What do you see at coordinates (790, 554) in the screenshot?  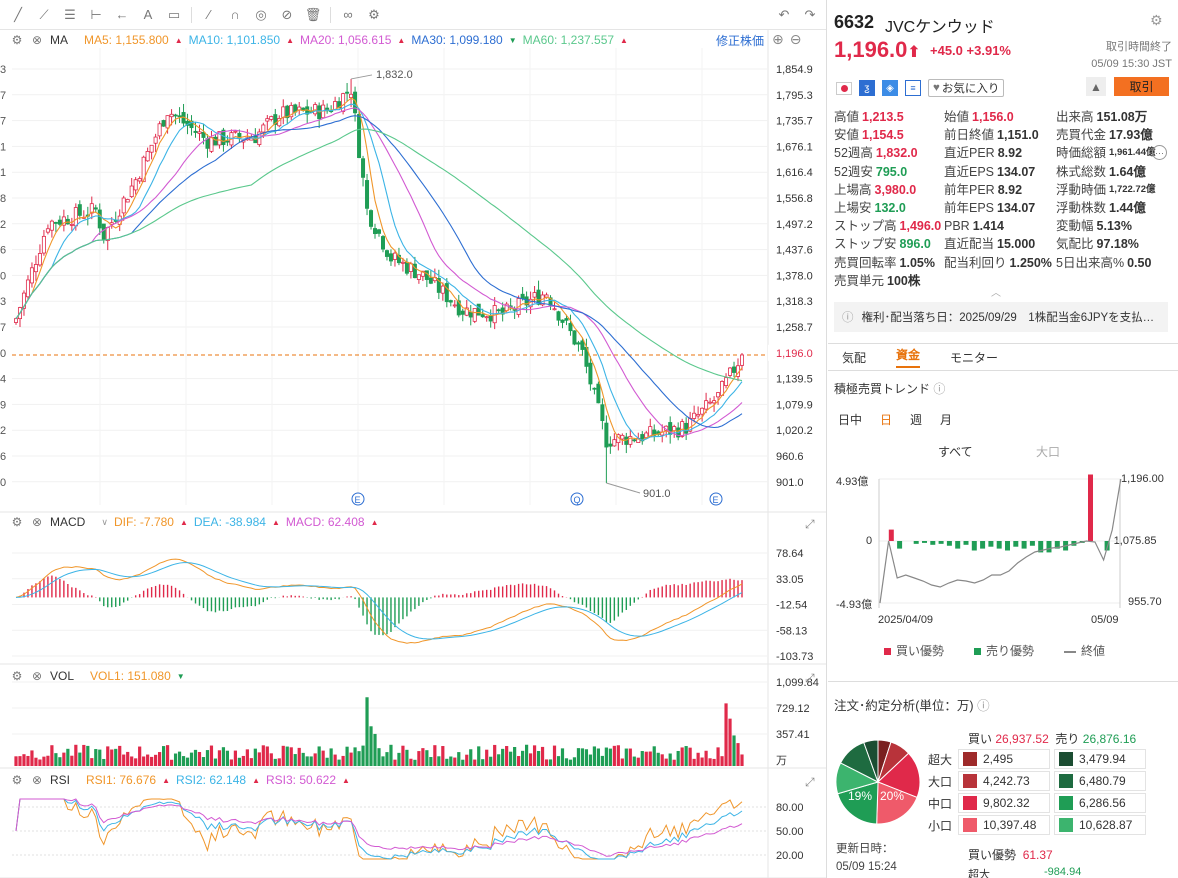 I see `macd-axis-tick: 78.64` at bounding box center [790, 554].